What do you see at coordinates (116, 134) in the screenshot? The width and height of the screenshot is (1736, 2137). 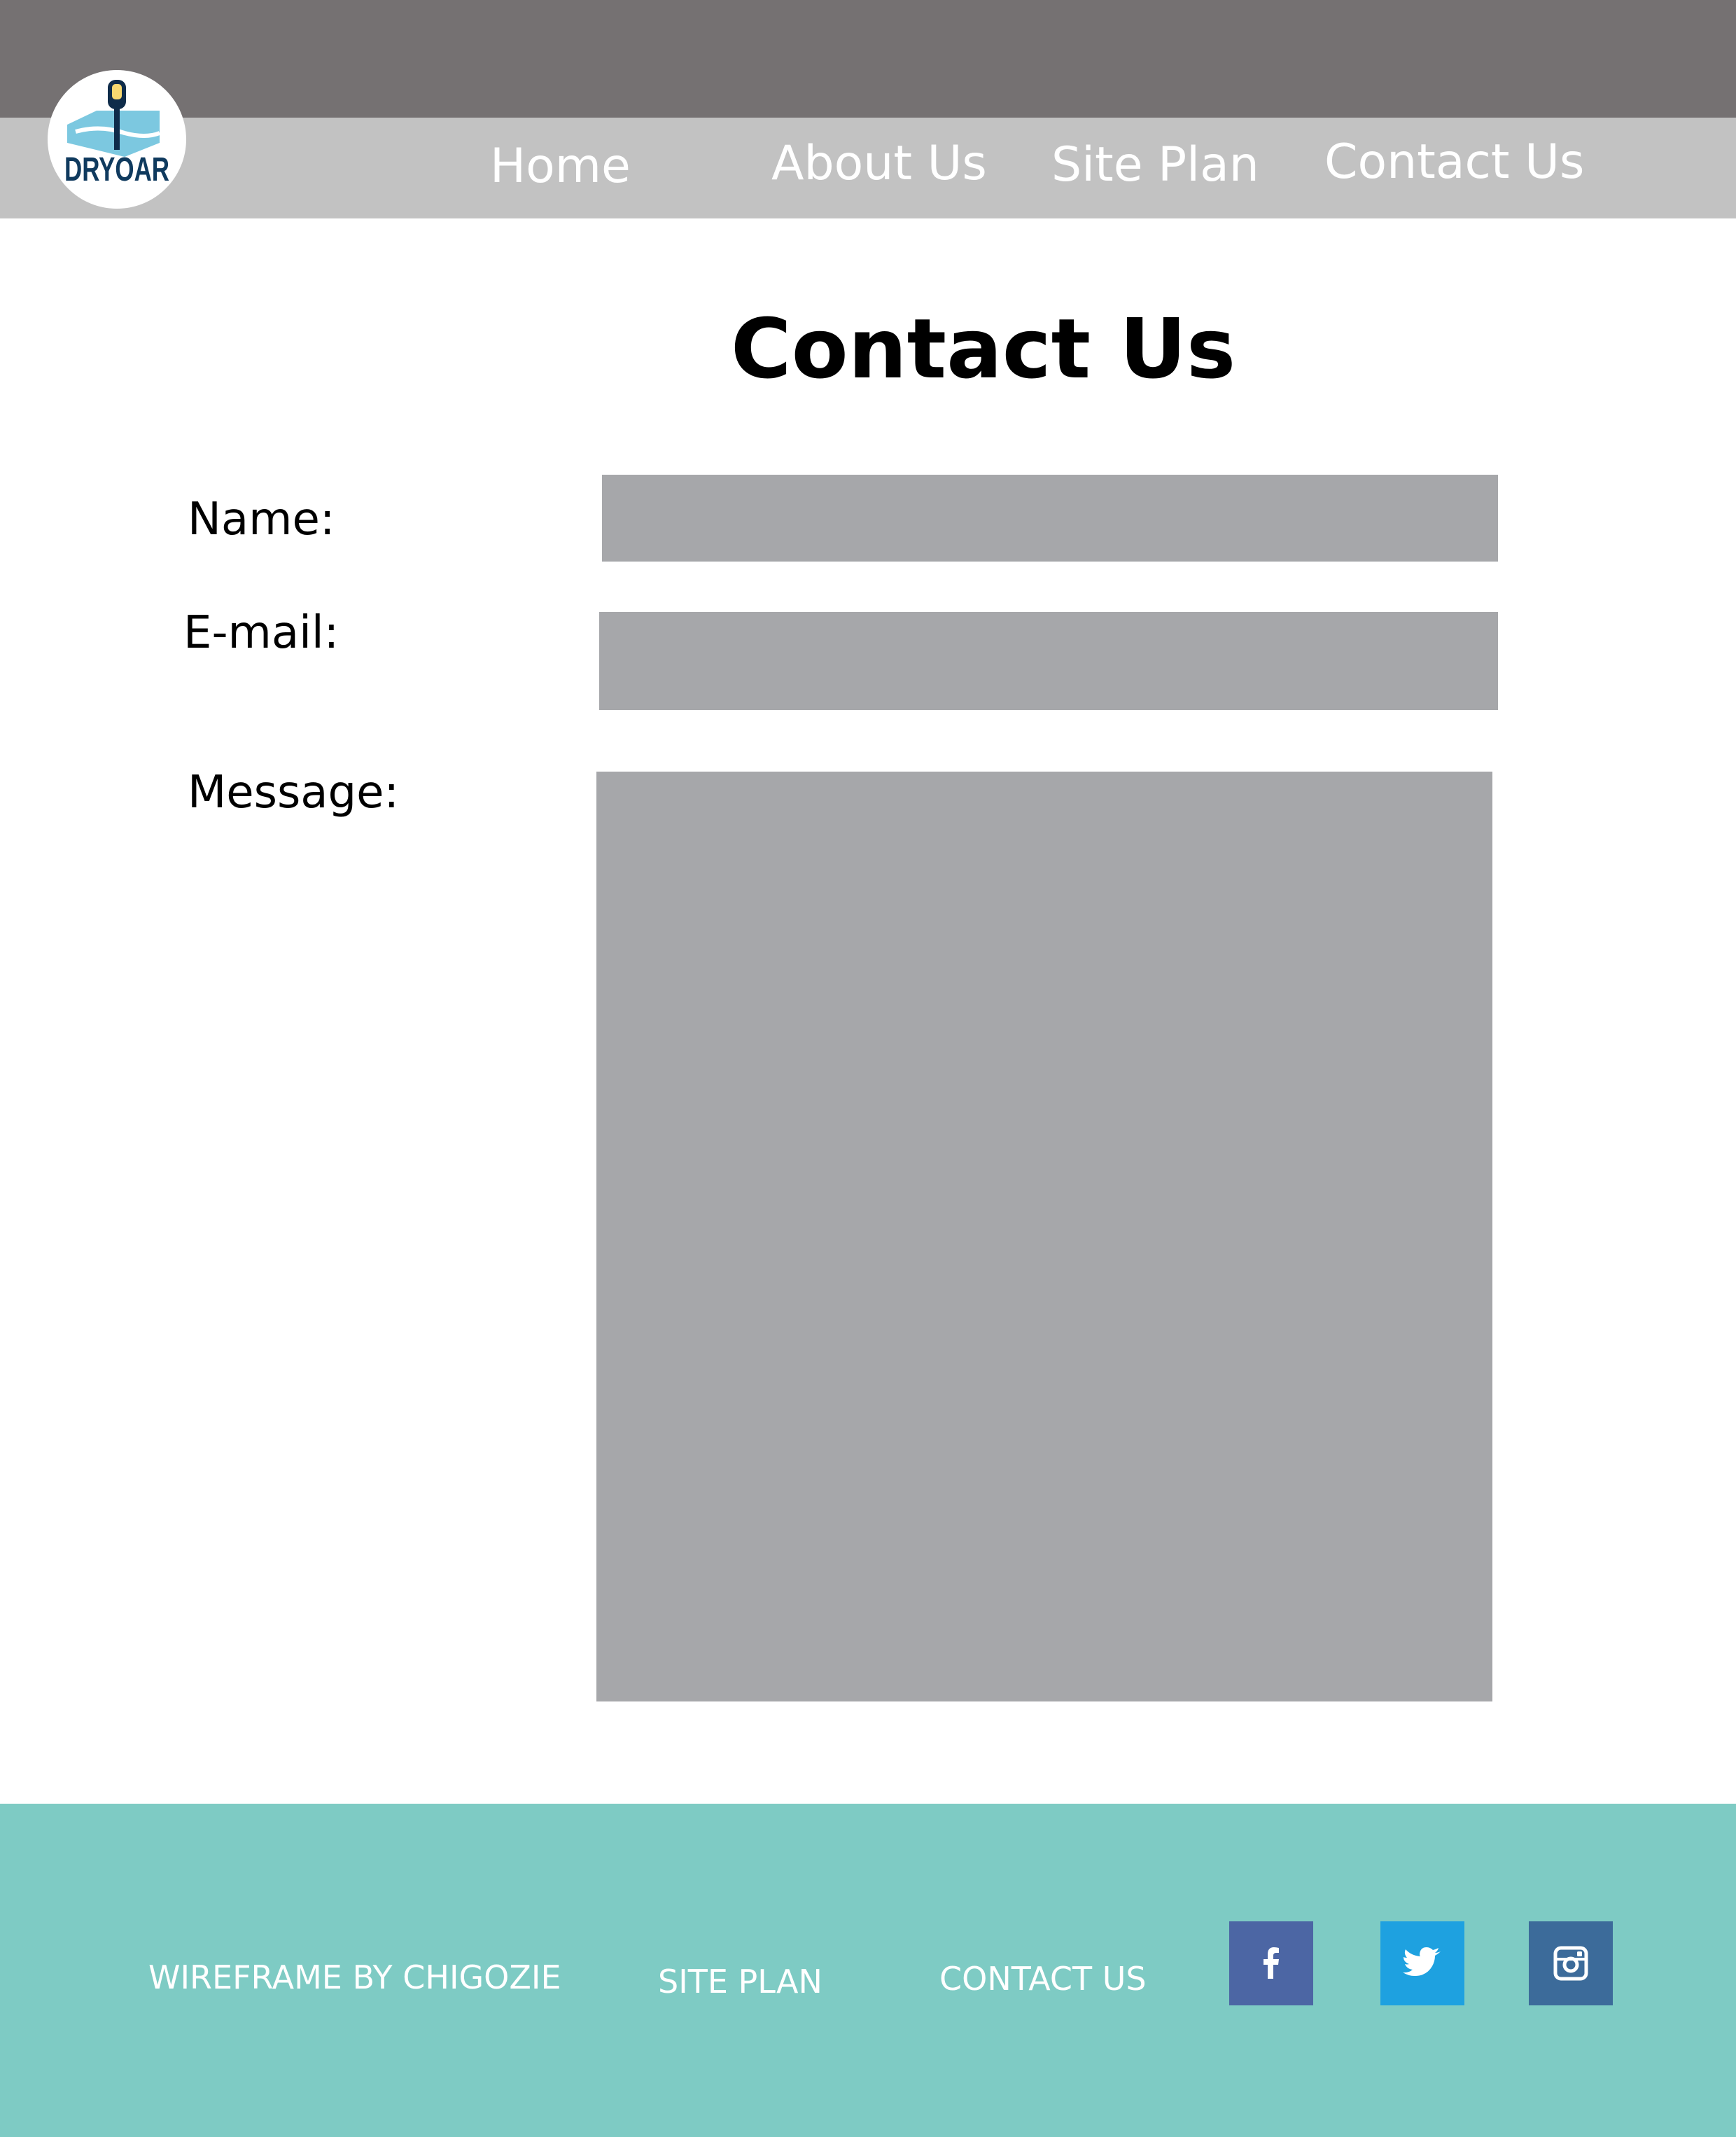 I see `logo-mark: DRYOAR` at bounding box center [116, 134].